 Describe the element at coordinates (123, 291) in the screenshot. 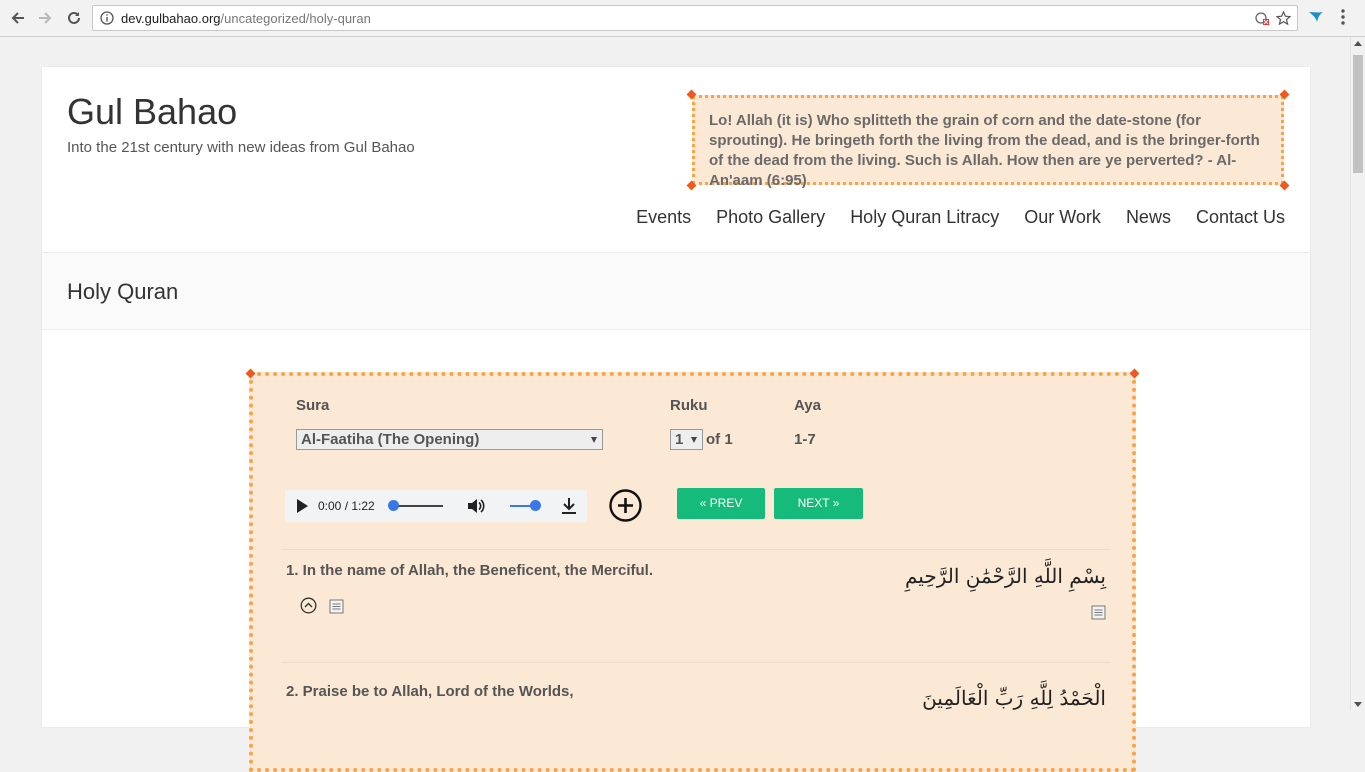

I see `page-title: Holy Quran` at that location.